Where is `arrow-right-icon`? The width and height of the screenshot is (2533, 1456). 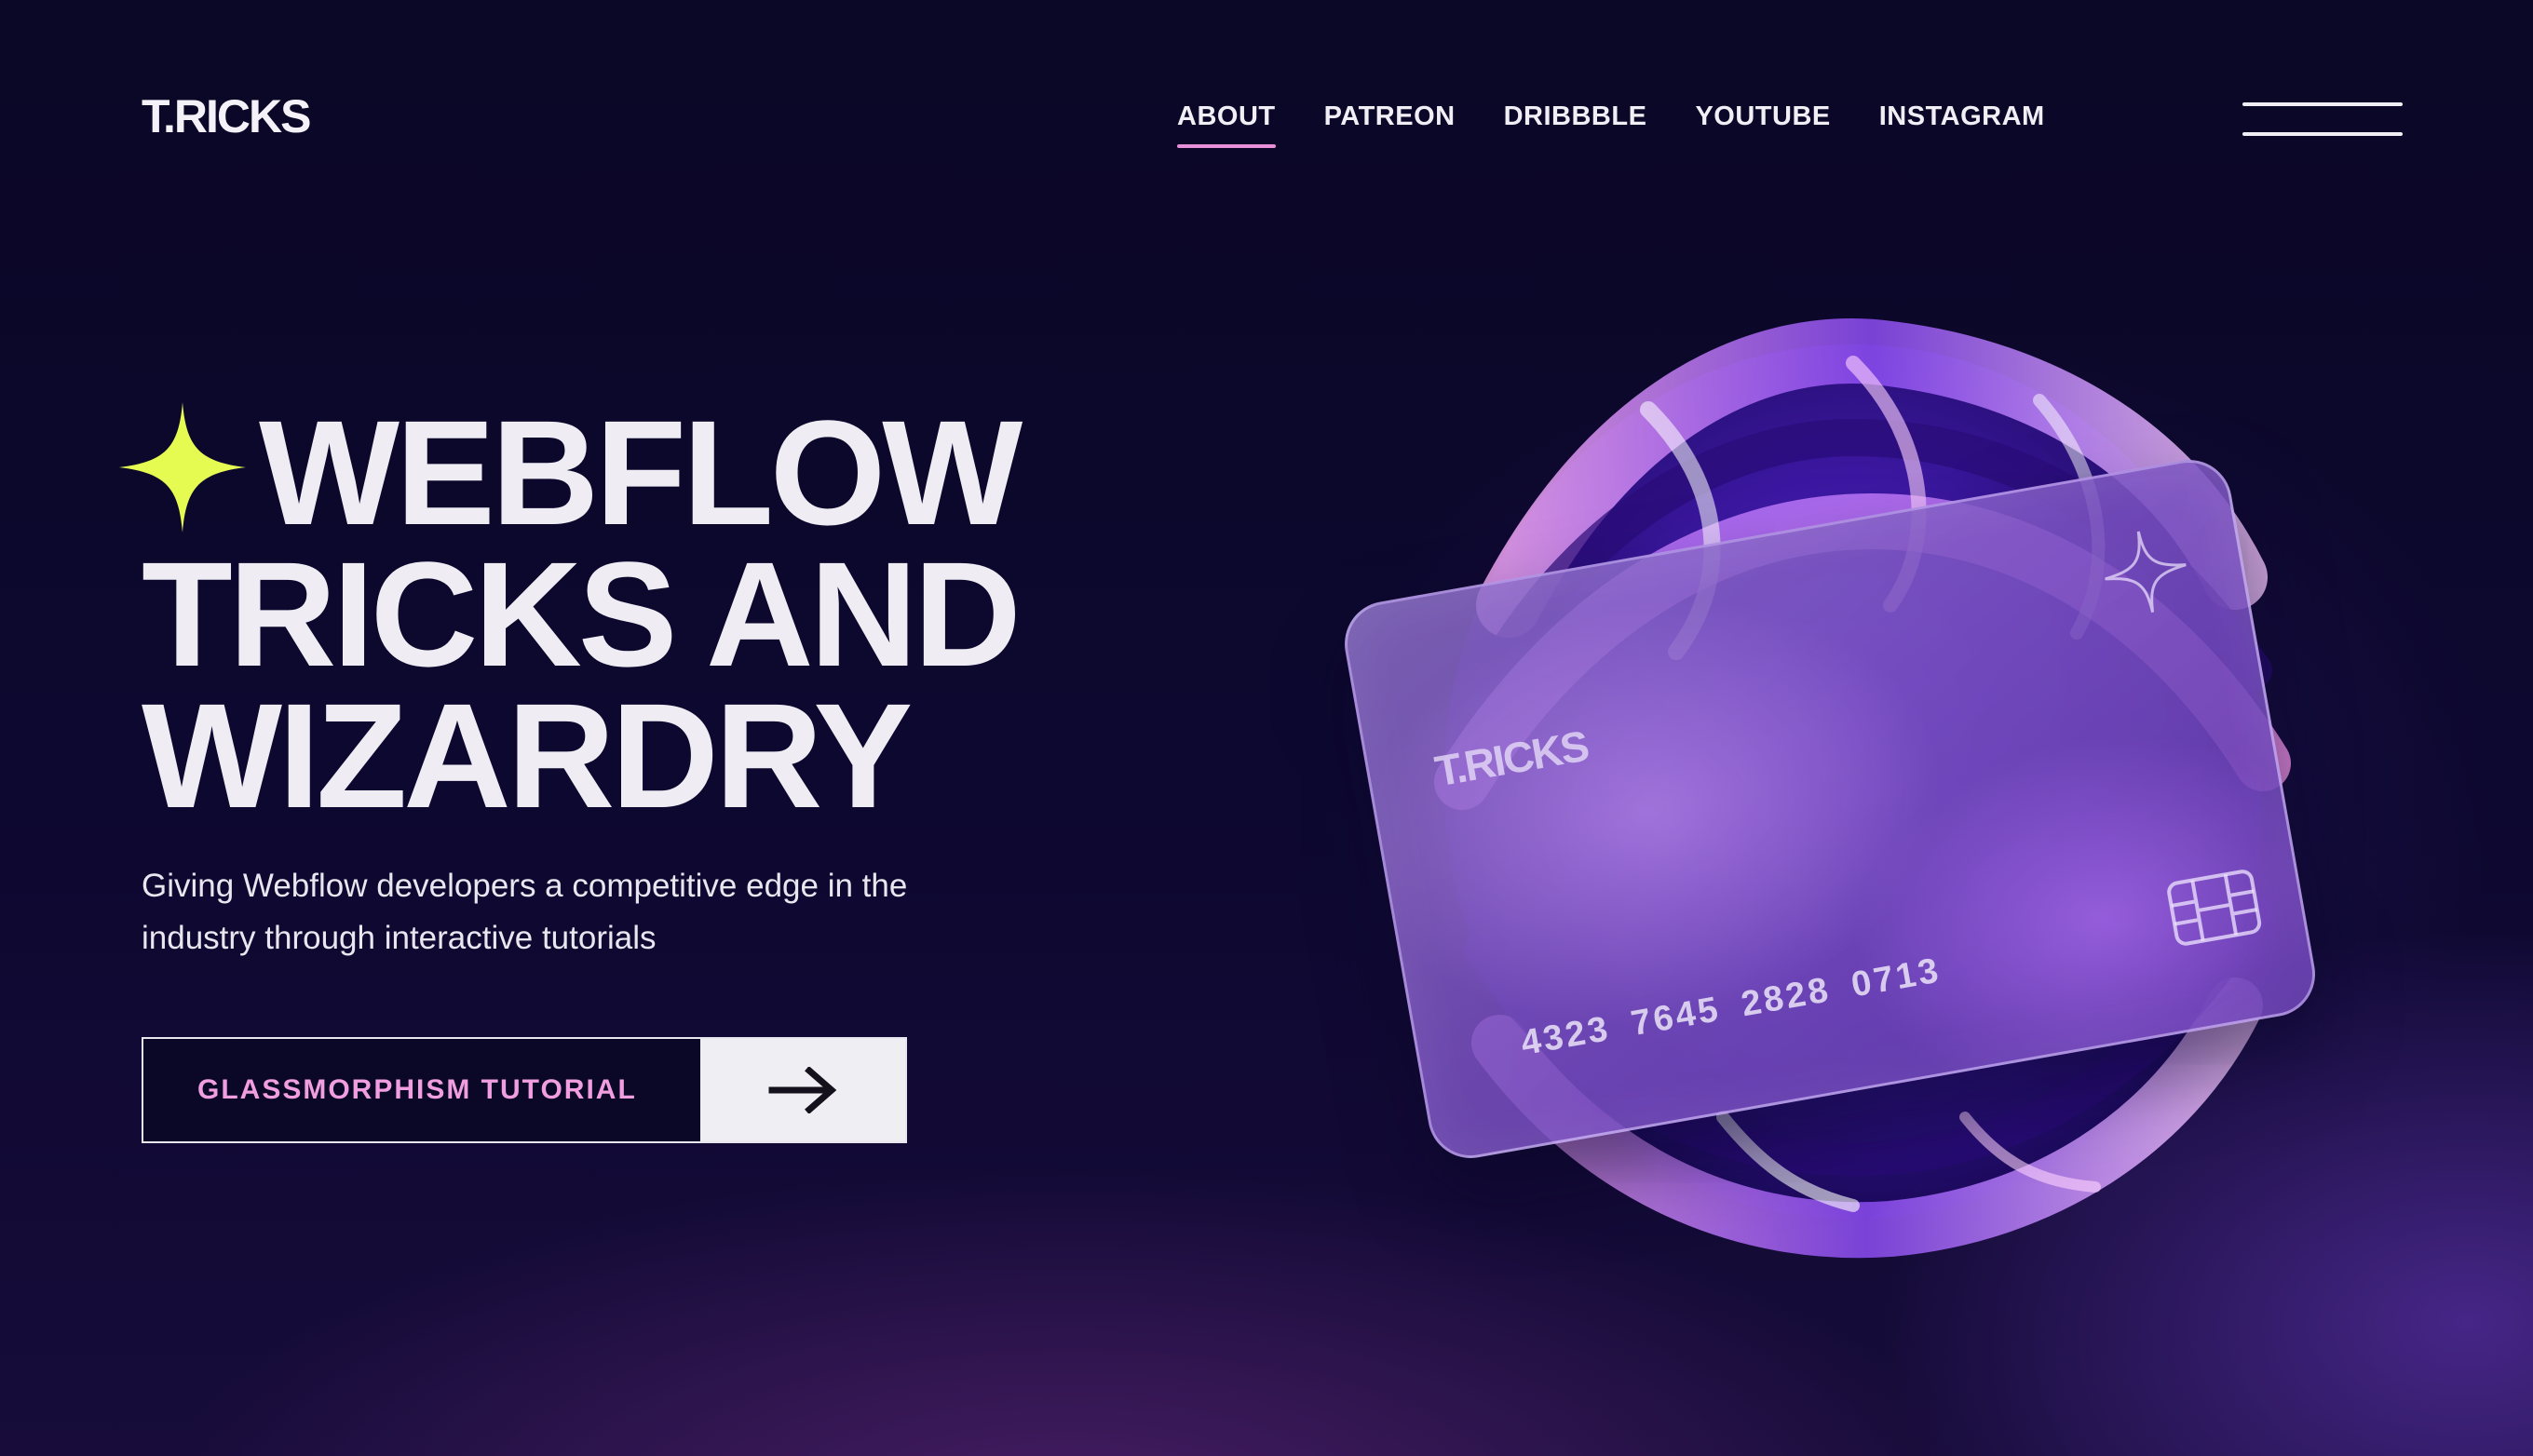
arrow-right-icon is located at coordinates (802, 1090).